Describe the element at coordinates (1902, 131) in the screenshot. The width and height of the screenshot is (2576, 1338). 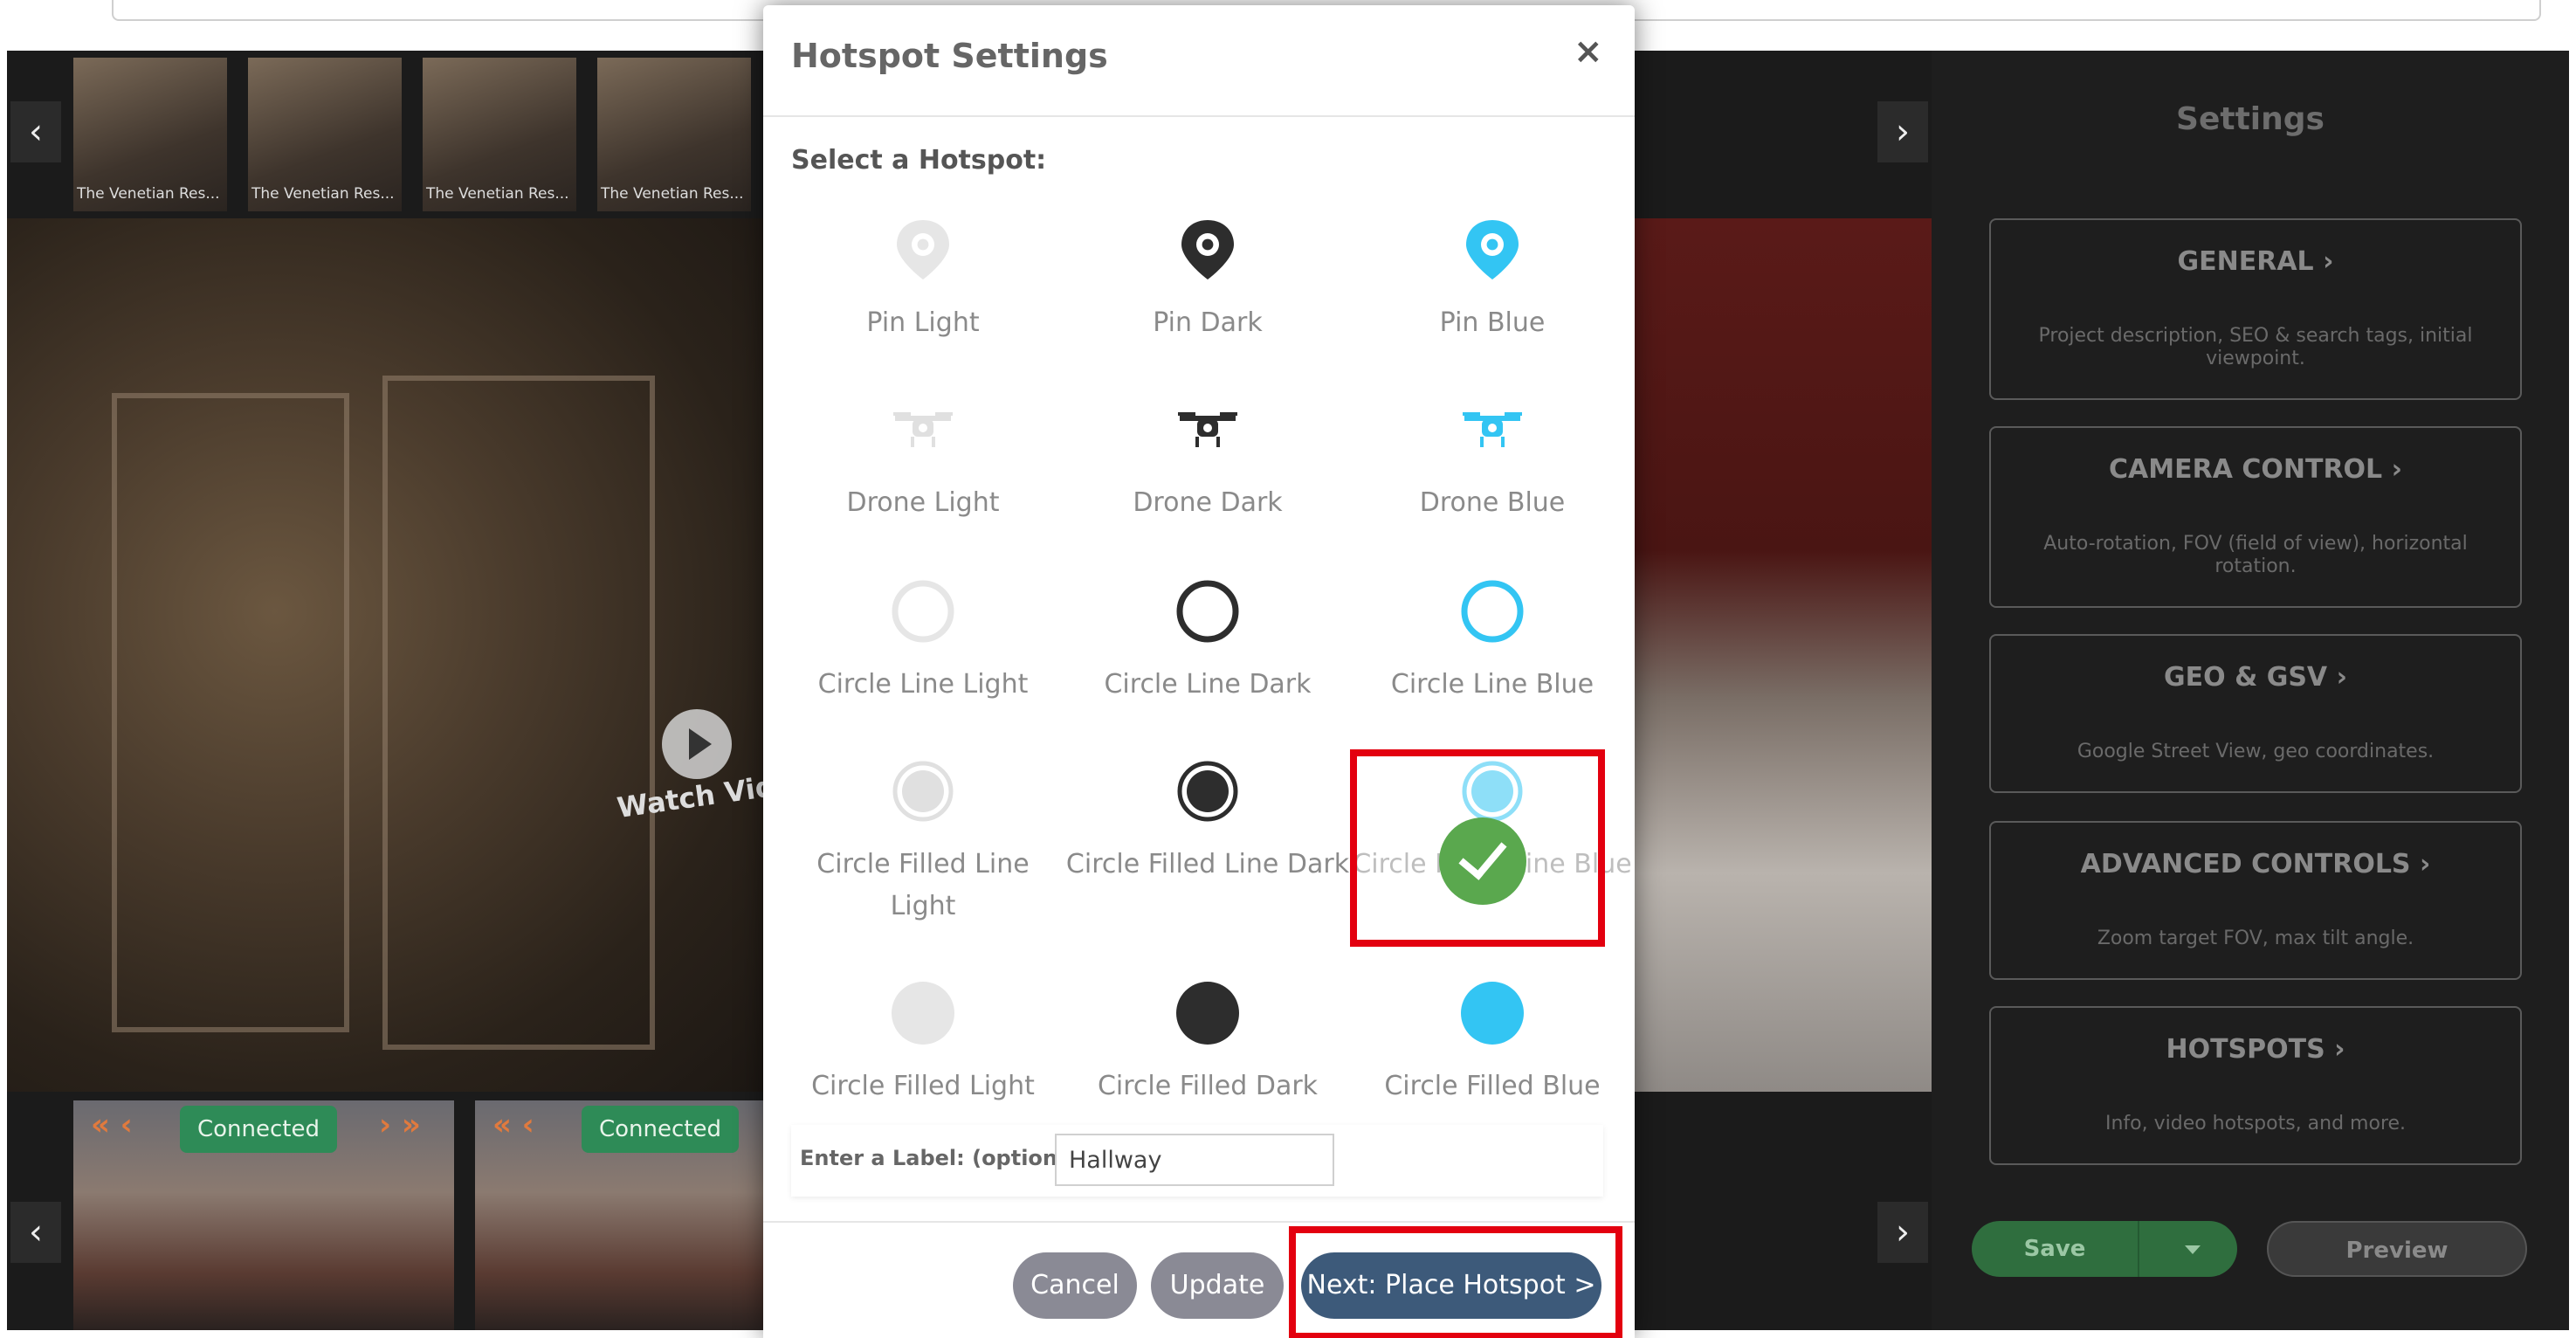
I see `thumbs-next-arrow-icon: ›` at that location.